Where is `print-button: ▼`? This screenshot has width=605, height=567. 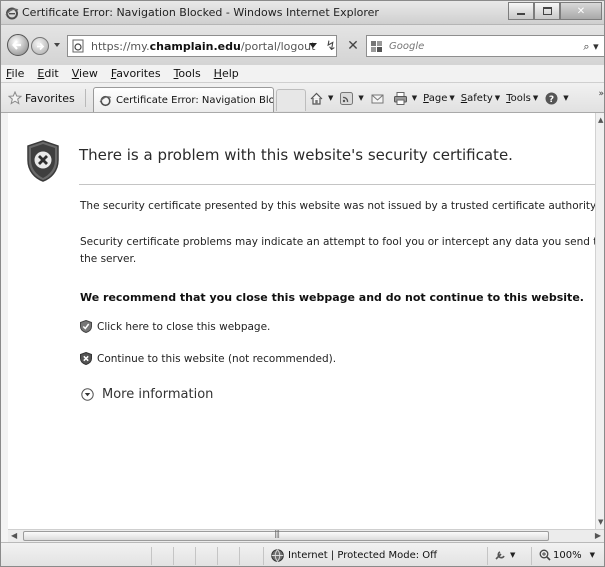 print-button: ▼ is located at coordinates (405, 98).